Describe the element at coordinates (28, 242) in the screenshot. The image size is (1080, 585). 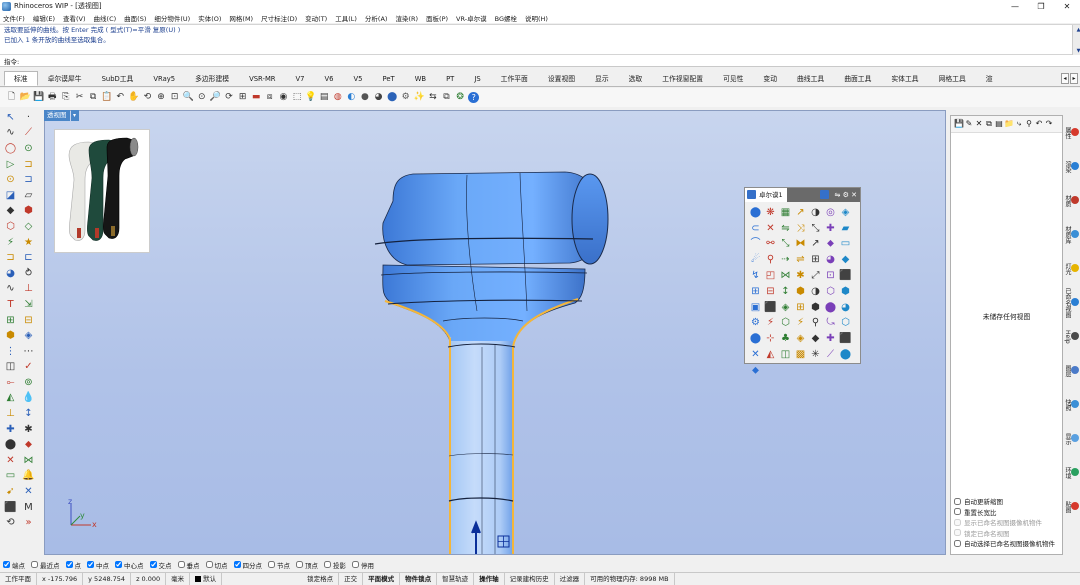
I see `tool-icon: ★` at that location.